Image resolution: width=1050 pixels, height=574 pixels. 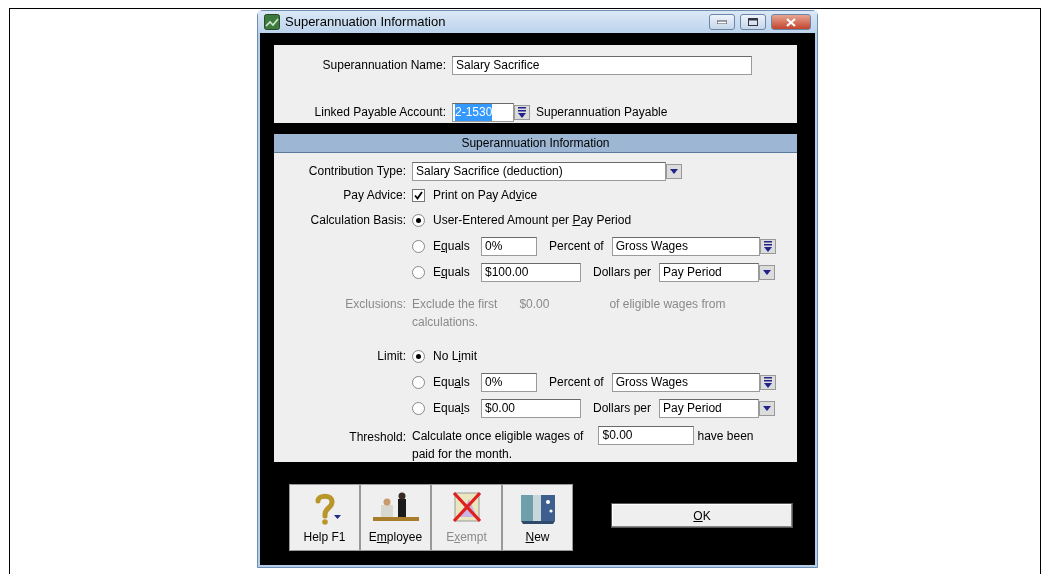 I want to click on field-label: Contribution Type:, so click(x=357, y=171).